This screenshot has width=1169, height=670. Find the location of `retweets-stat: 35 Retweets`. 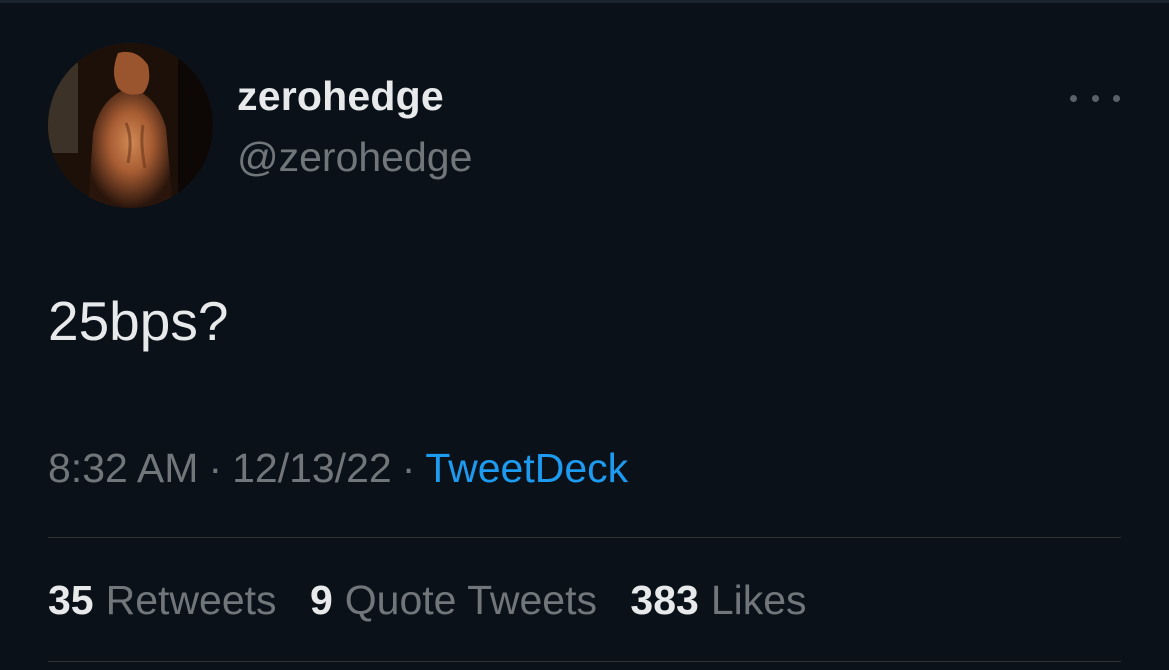

retweets-stat: 35 Retweets is located at coordinates (162, 600).